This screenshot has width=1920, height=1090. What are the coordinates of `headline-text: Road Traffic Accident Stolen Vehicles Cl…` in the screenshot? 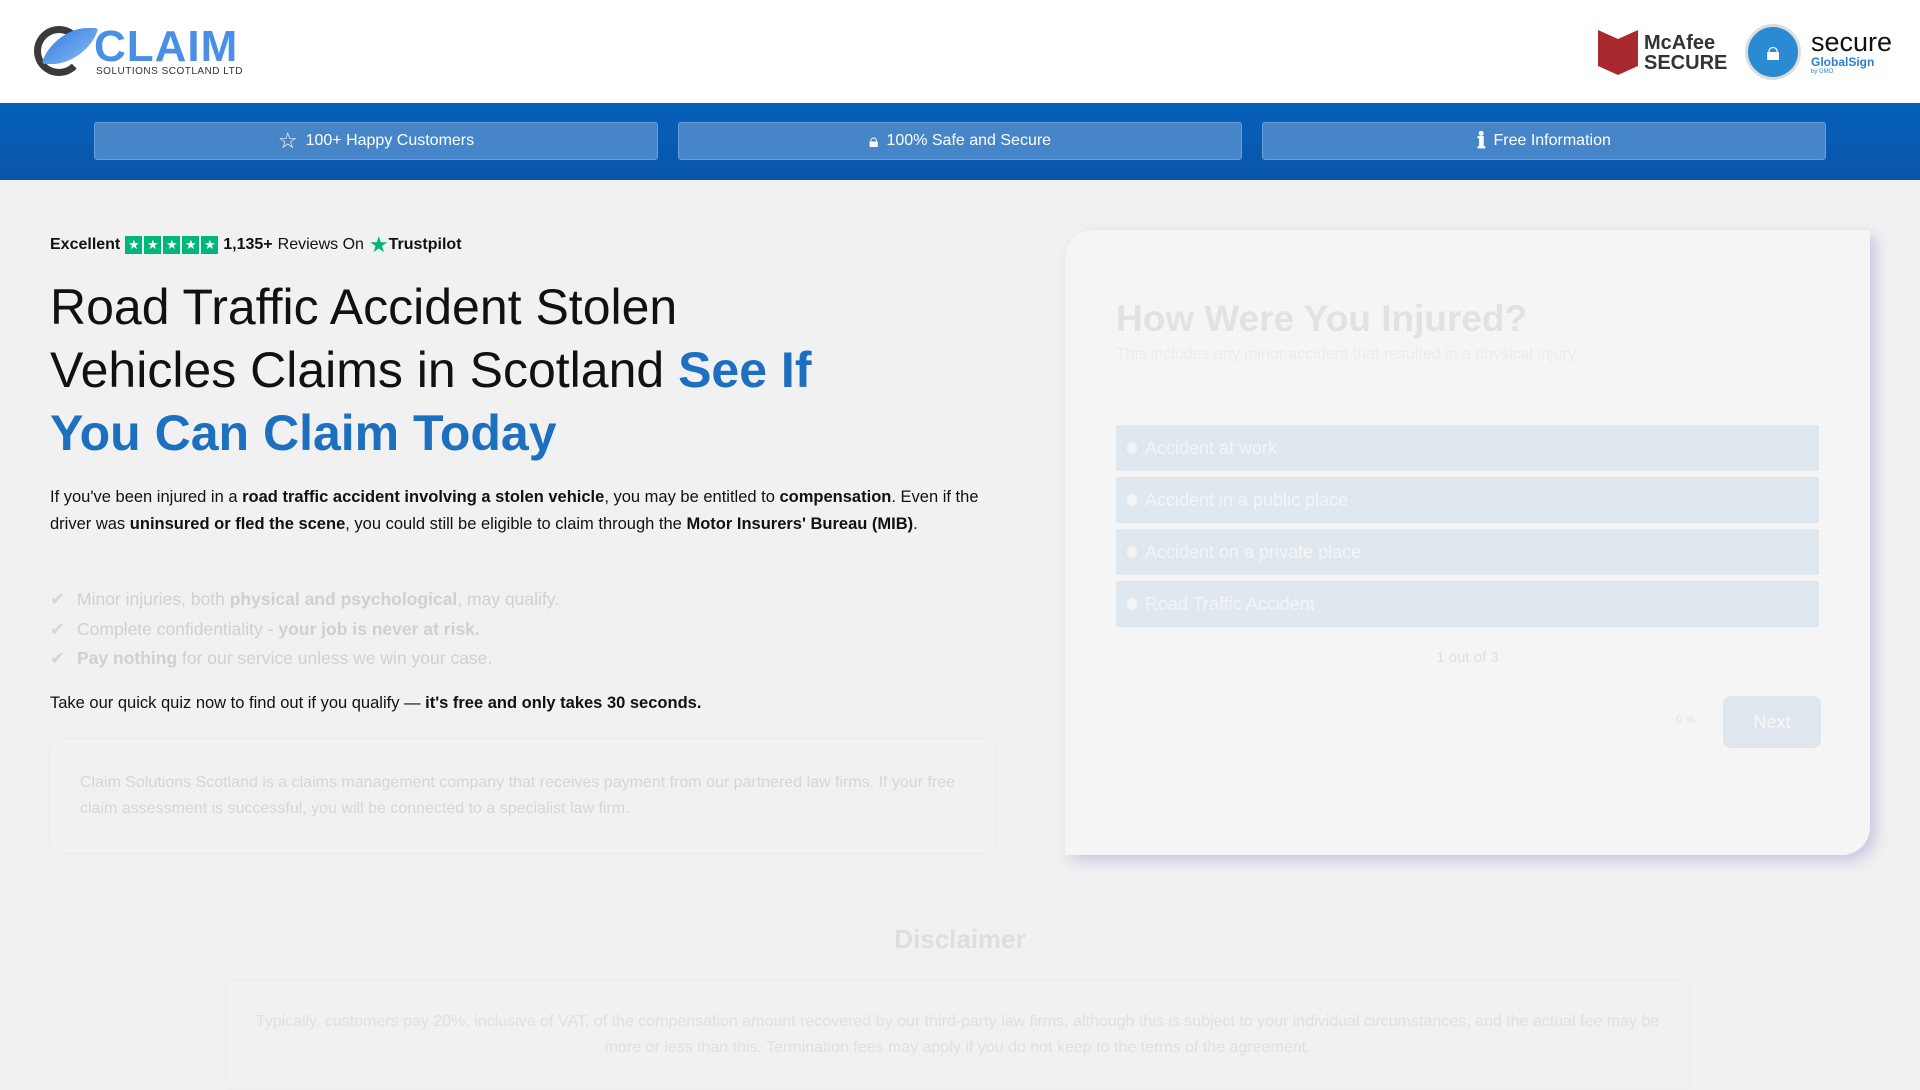 It's located at (364, 338).